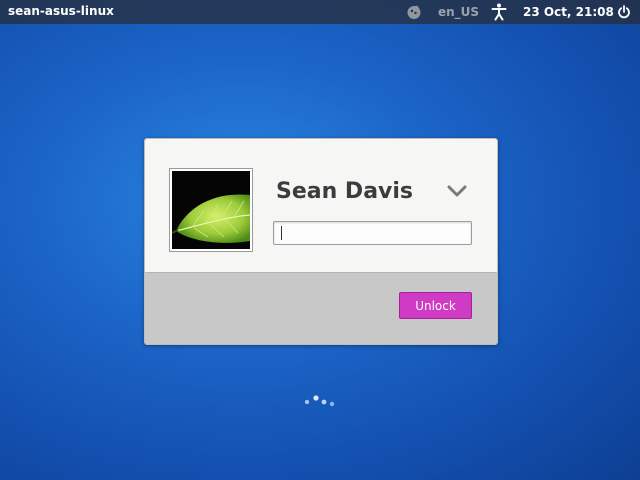 This screenshot has width=640, height=480. What do you see at coordinates (61, 11) in the screenshot?
I see `hostname-label: sean-asus-linux` at bounding box center [61, 11].